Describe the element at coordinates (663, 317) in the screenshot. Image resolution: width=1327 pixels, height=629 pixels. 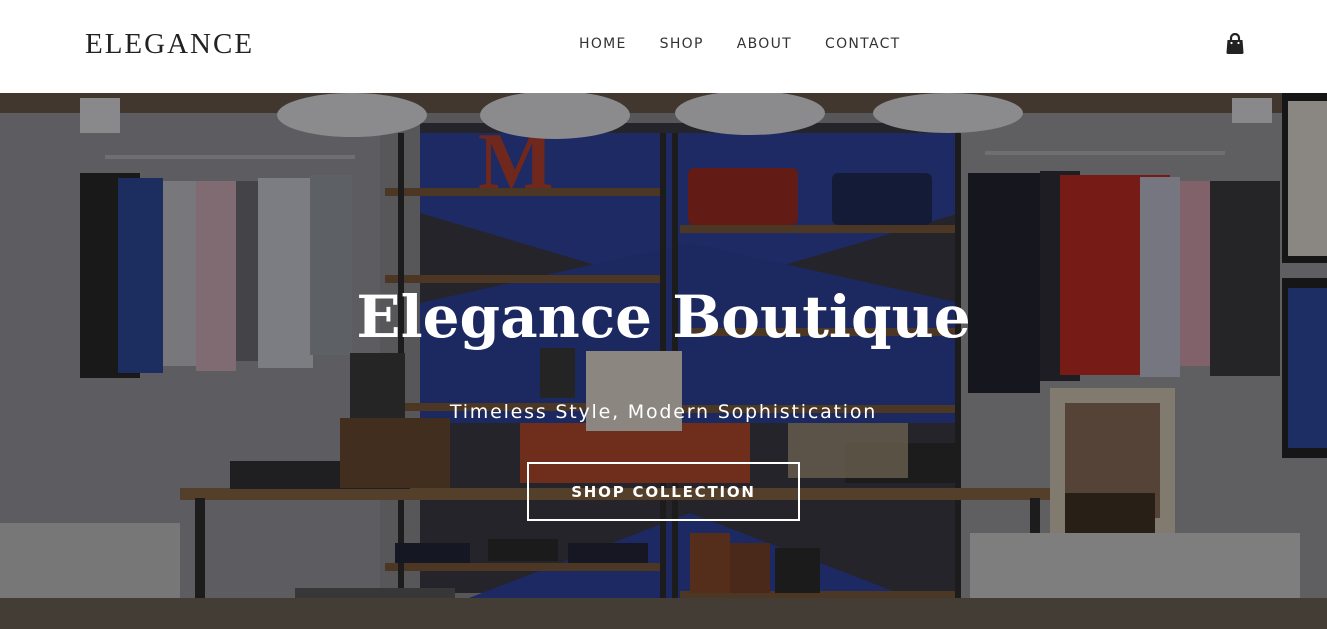
I see `hero-title: Elegance Boutique` at that location.